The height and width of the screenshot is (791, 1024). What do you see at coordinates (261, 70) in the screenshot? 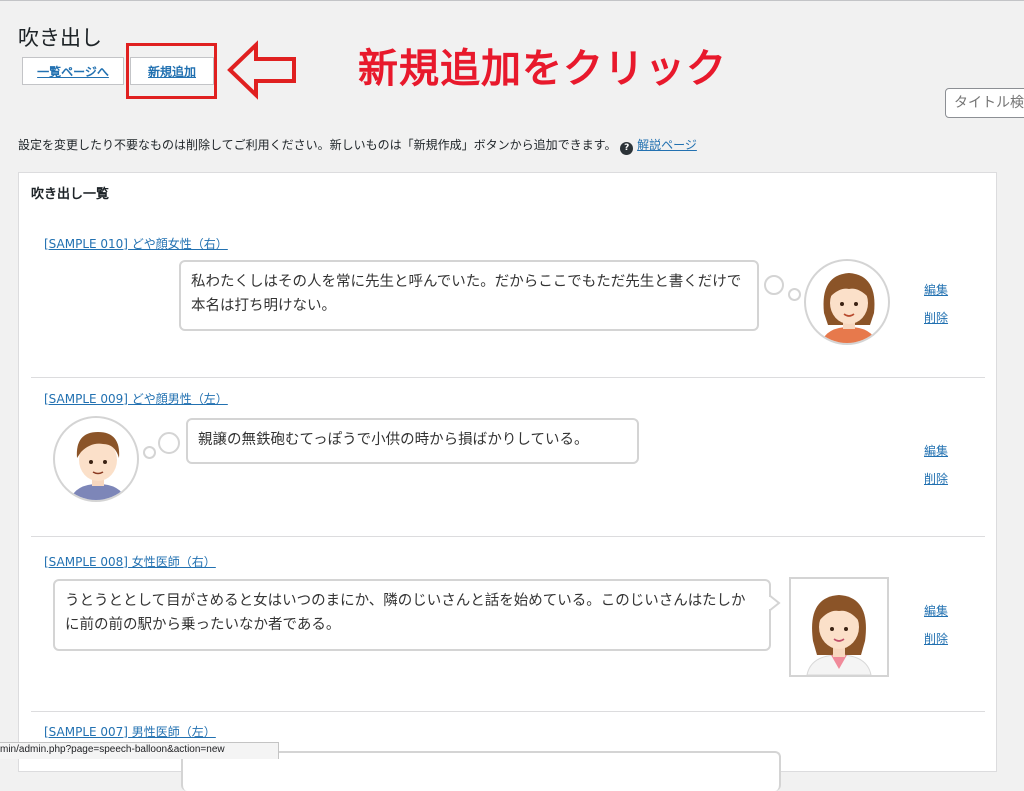
I see `left-arrow-icon` at bounding box center [261, 70].